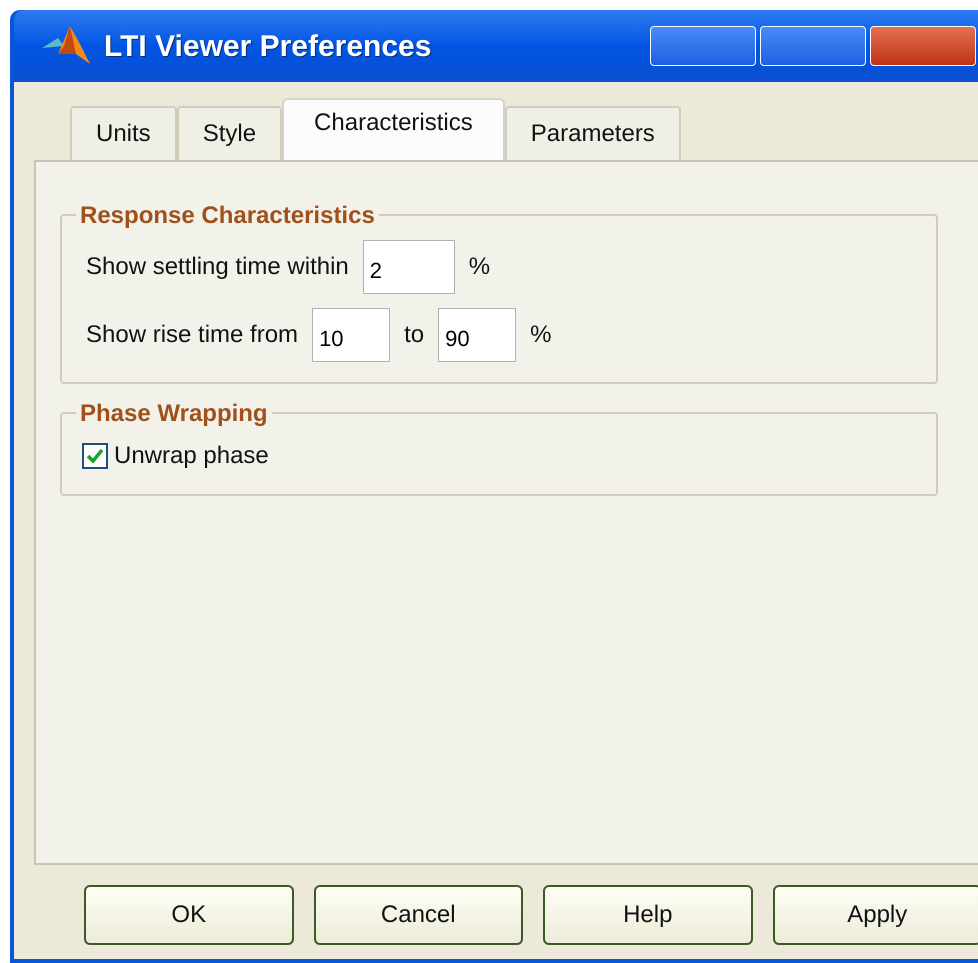 Image resolution: width=978 pixels, height=963 pixels. Describe the element at coordinates (351, 335) in the screenshot. I see `input-field: 10` at that location.